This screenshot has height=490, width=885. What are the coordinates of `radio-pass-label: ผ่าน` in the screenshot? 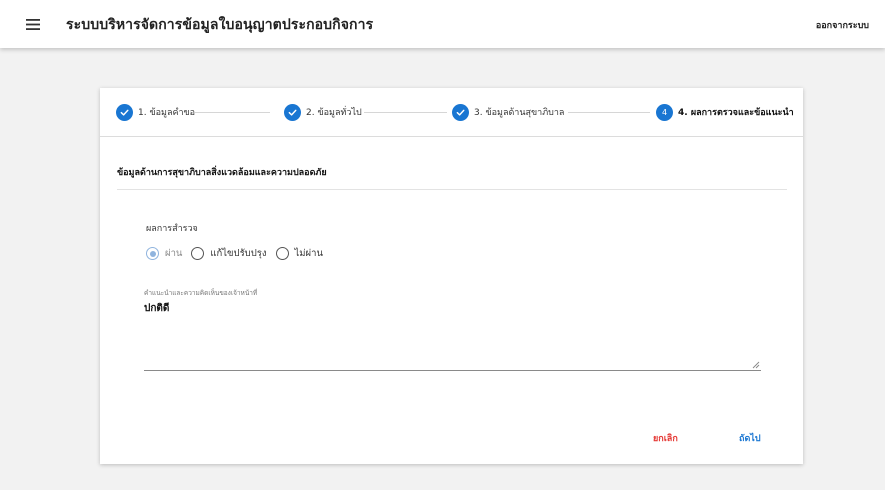 It's located at (174, 253).